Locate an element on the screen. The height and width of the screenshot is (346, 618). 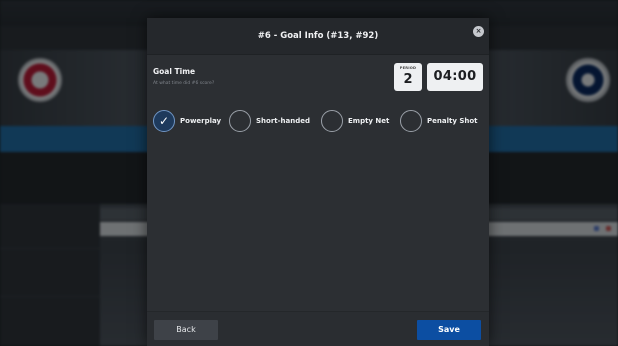
option-empty-net: Empty Net is located at coordinates (359, 121).